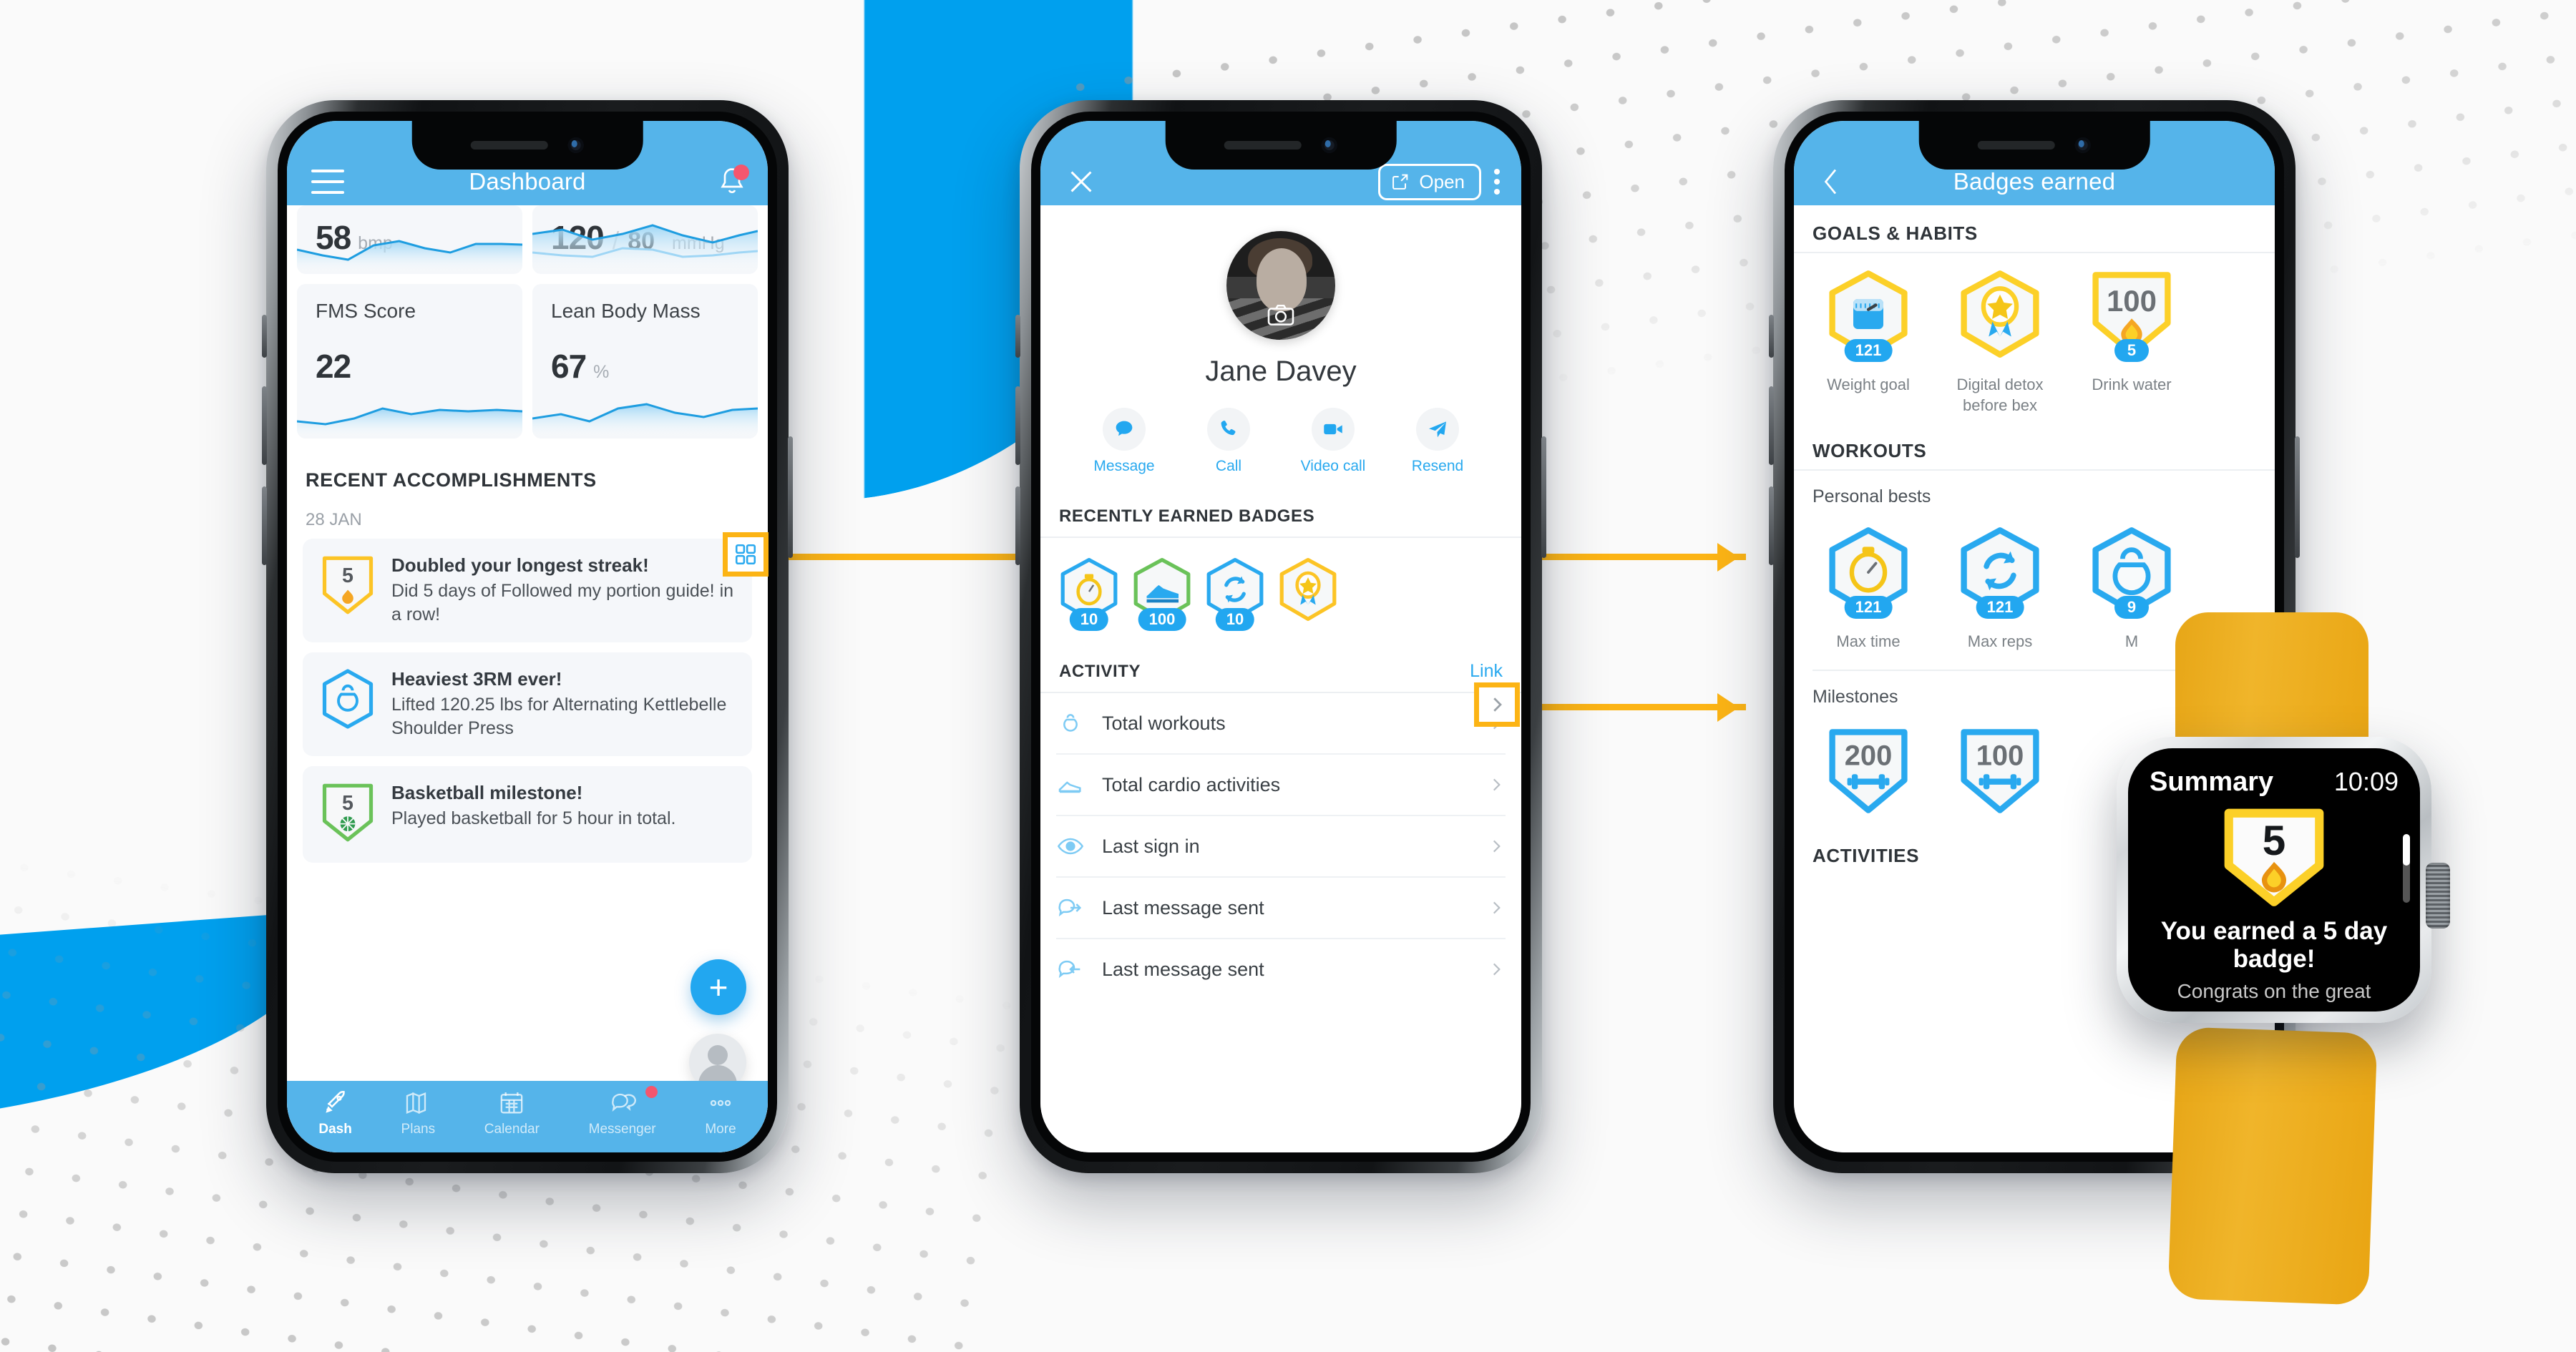 The image size is (2576, 1352). What do you see at coordinates (1280, 286) in the screenshot?
I see `profile-photo` at bounding box center [1280, 286].